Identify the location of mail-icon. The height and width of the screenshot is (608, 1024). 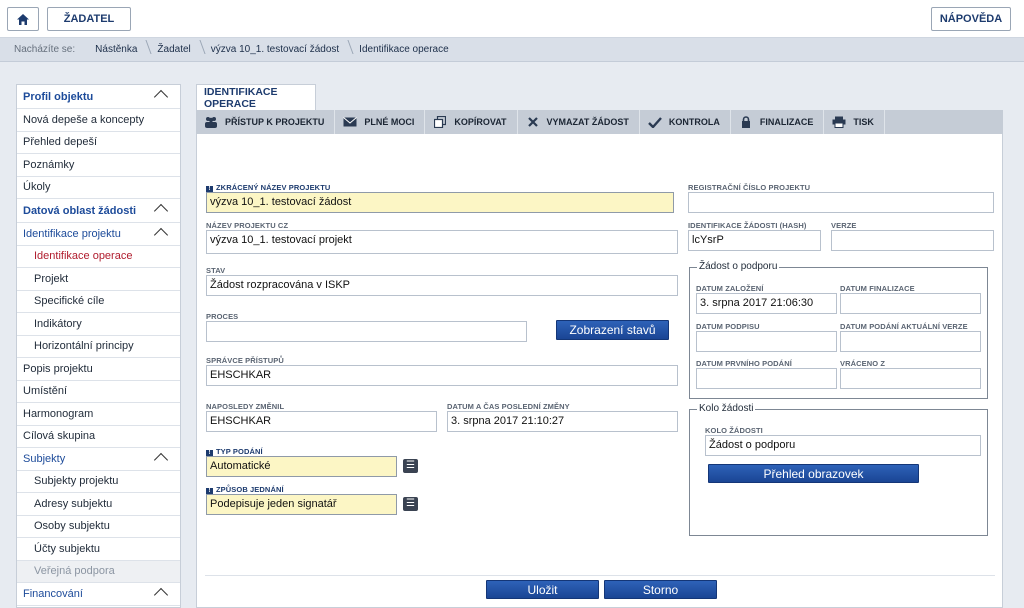
(350, 122).